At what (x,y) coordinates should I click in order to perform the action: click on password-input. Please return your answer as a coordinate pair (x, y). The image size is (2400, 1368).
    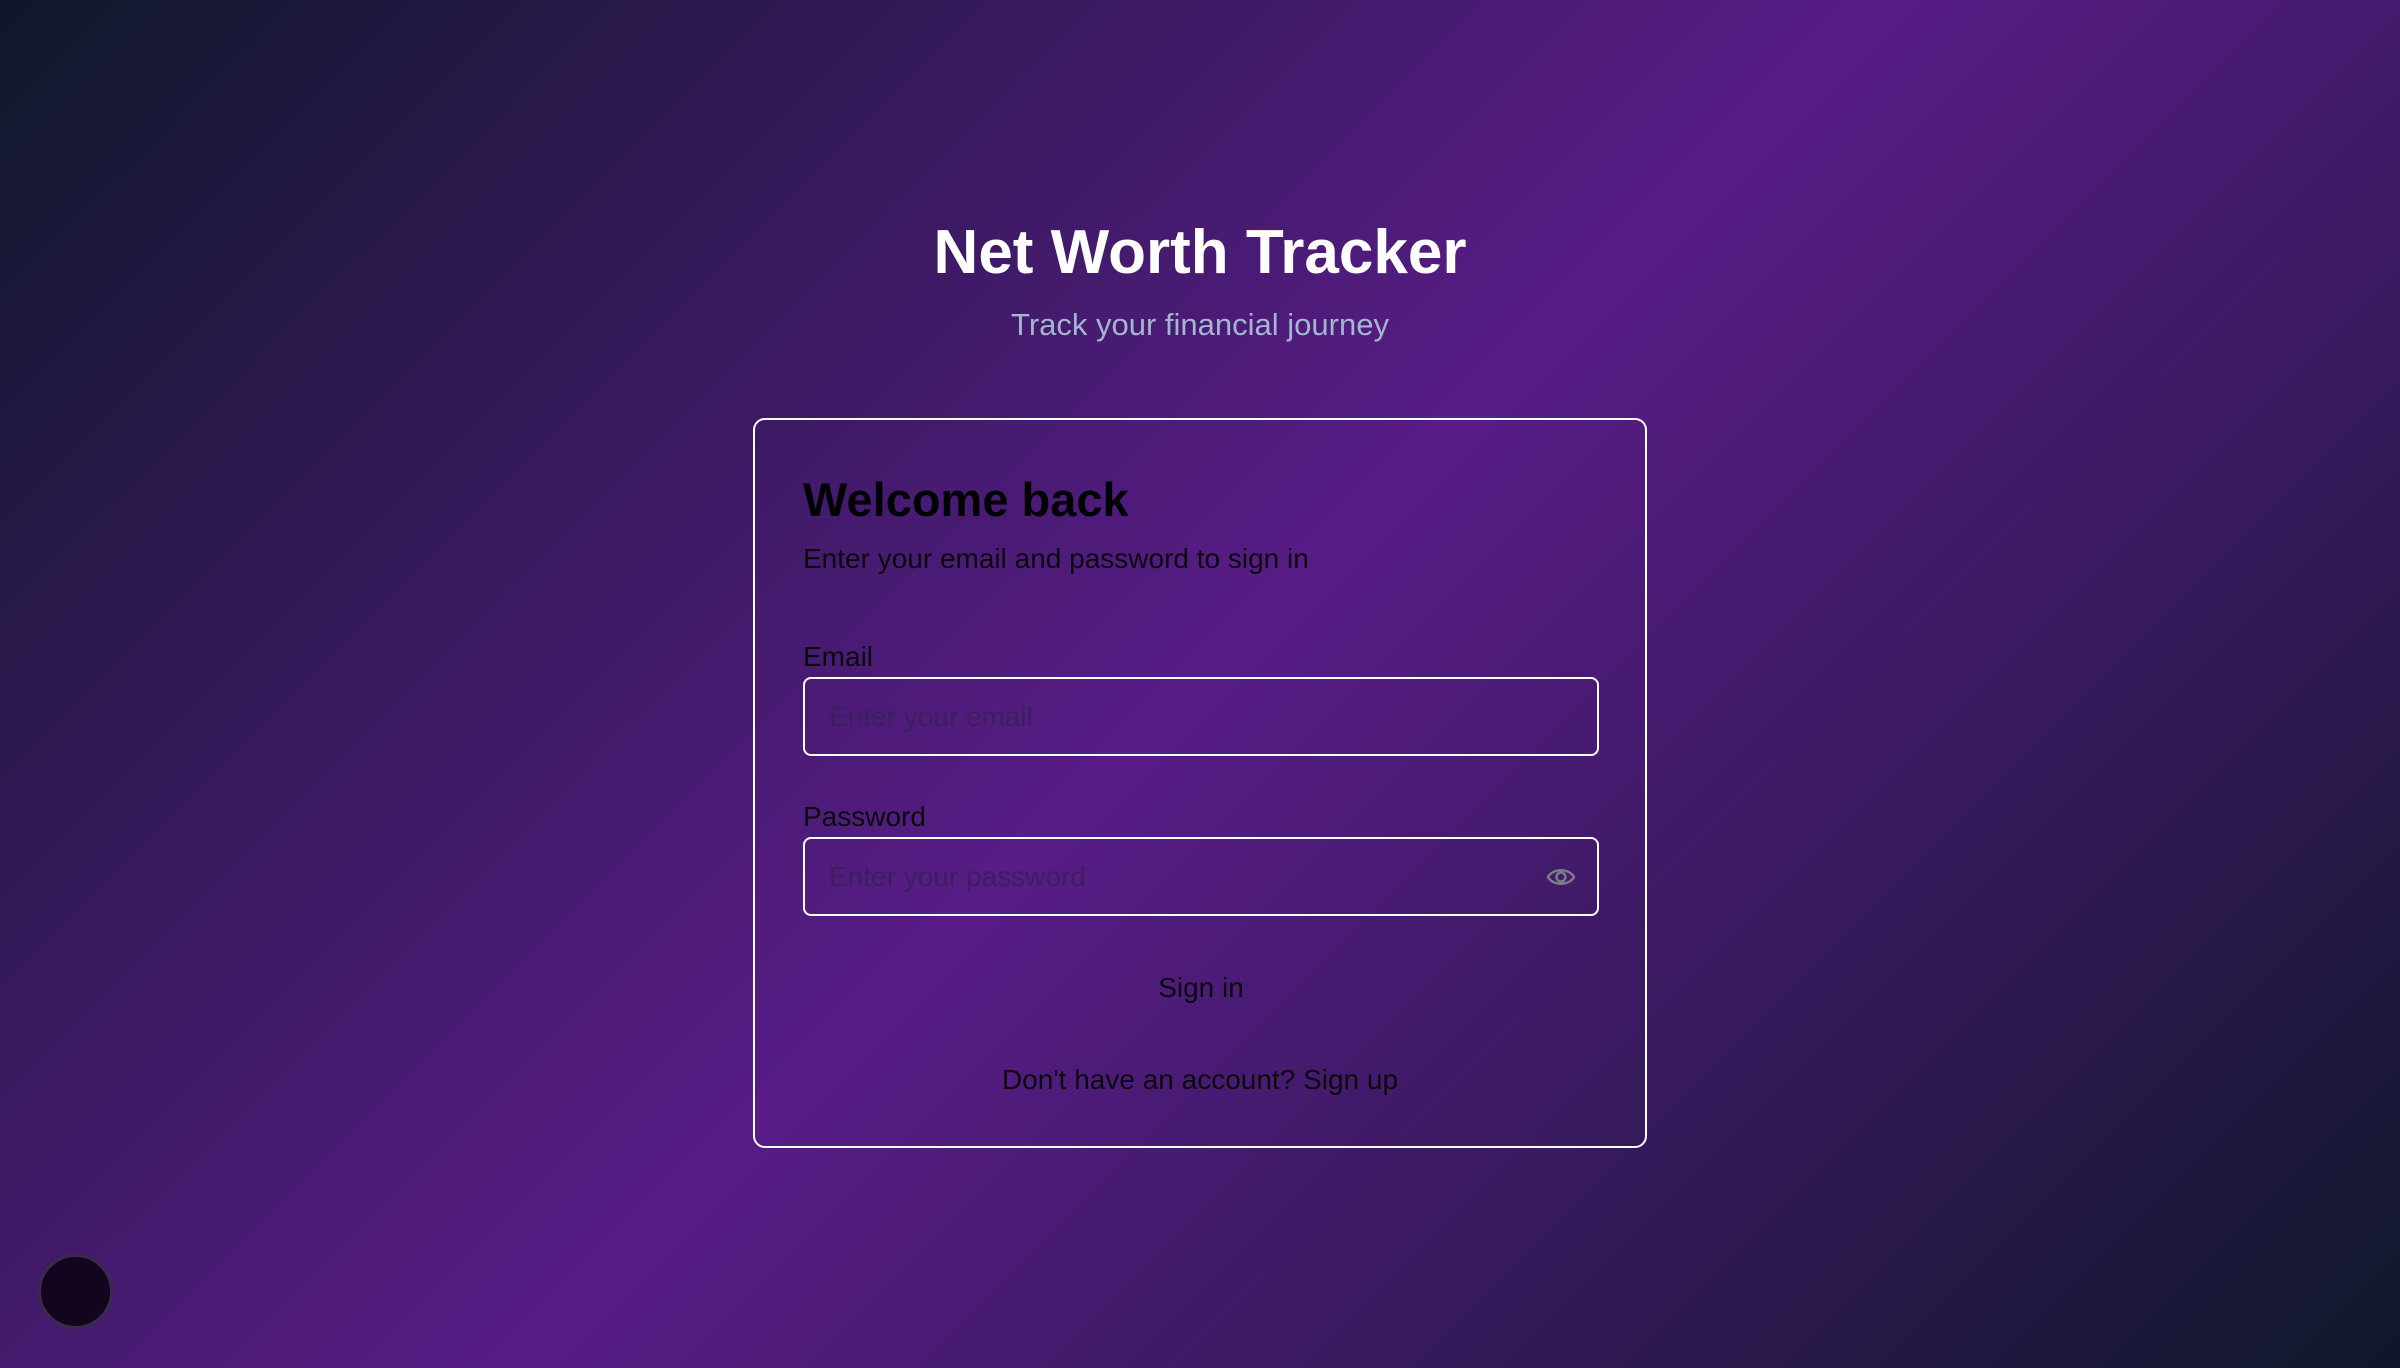
    Looking at the image, I should click on (1201, 876).